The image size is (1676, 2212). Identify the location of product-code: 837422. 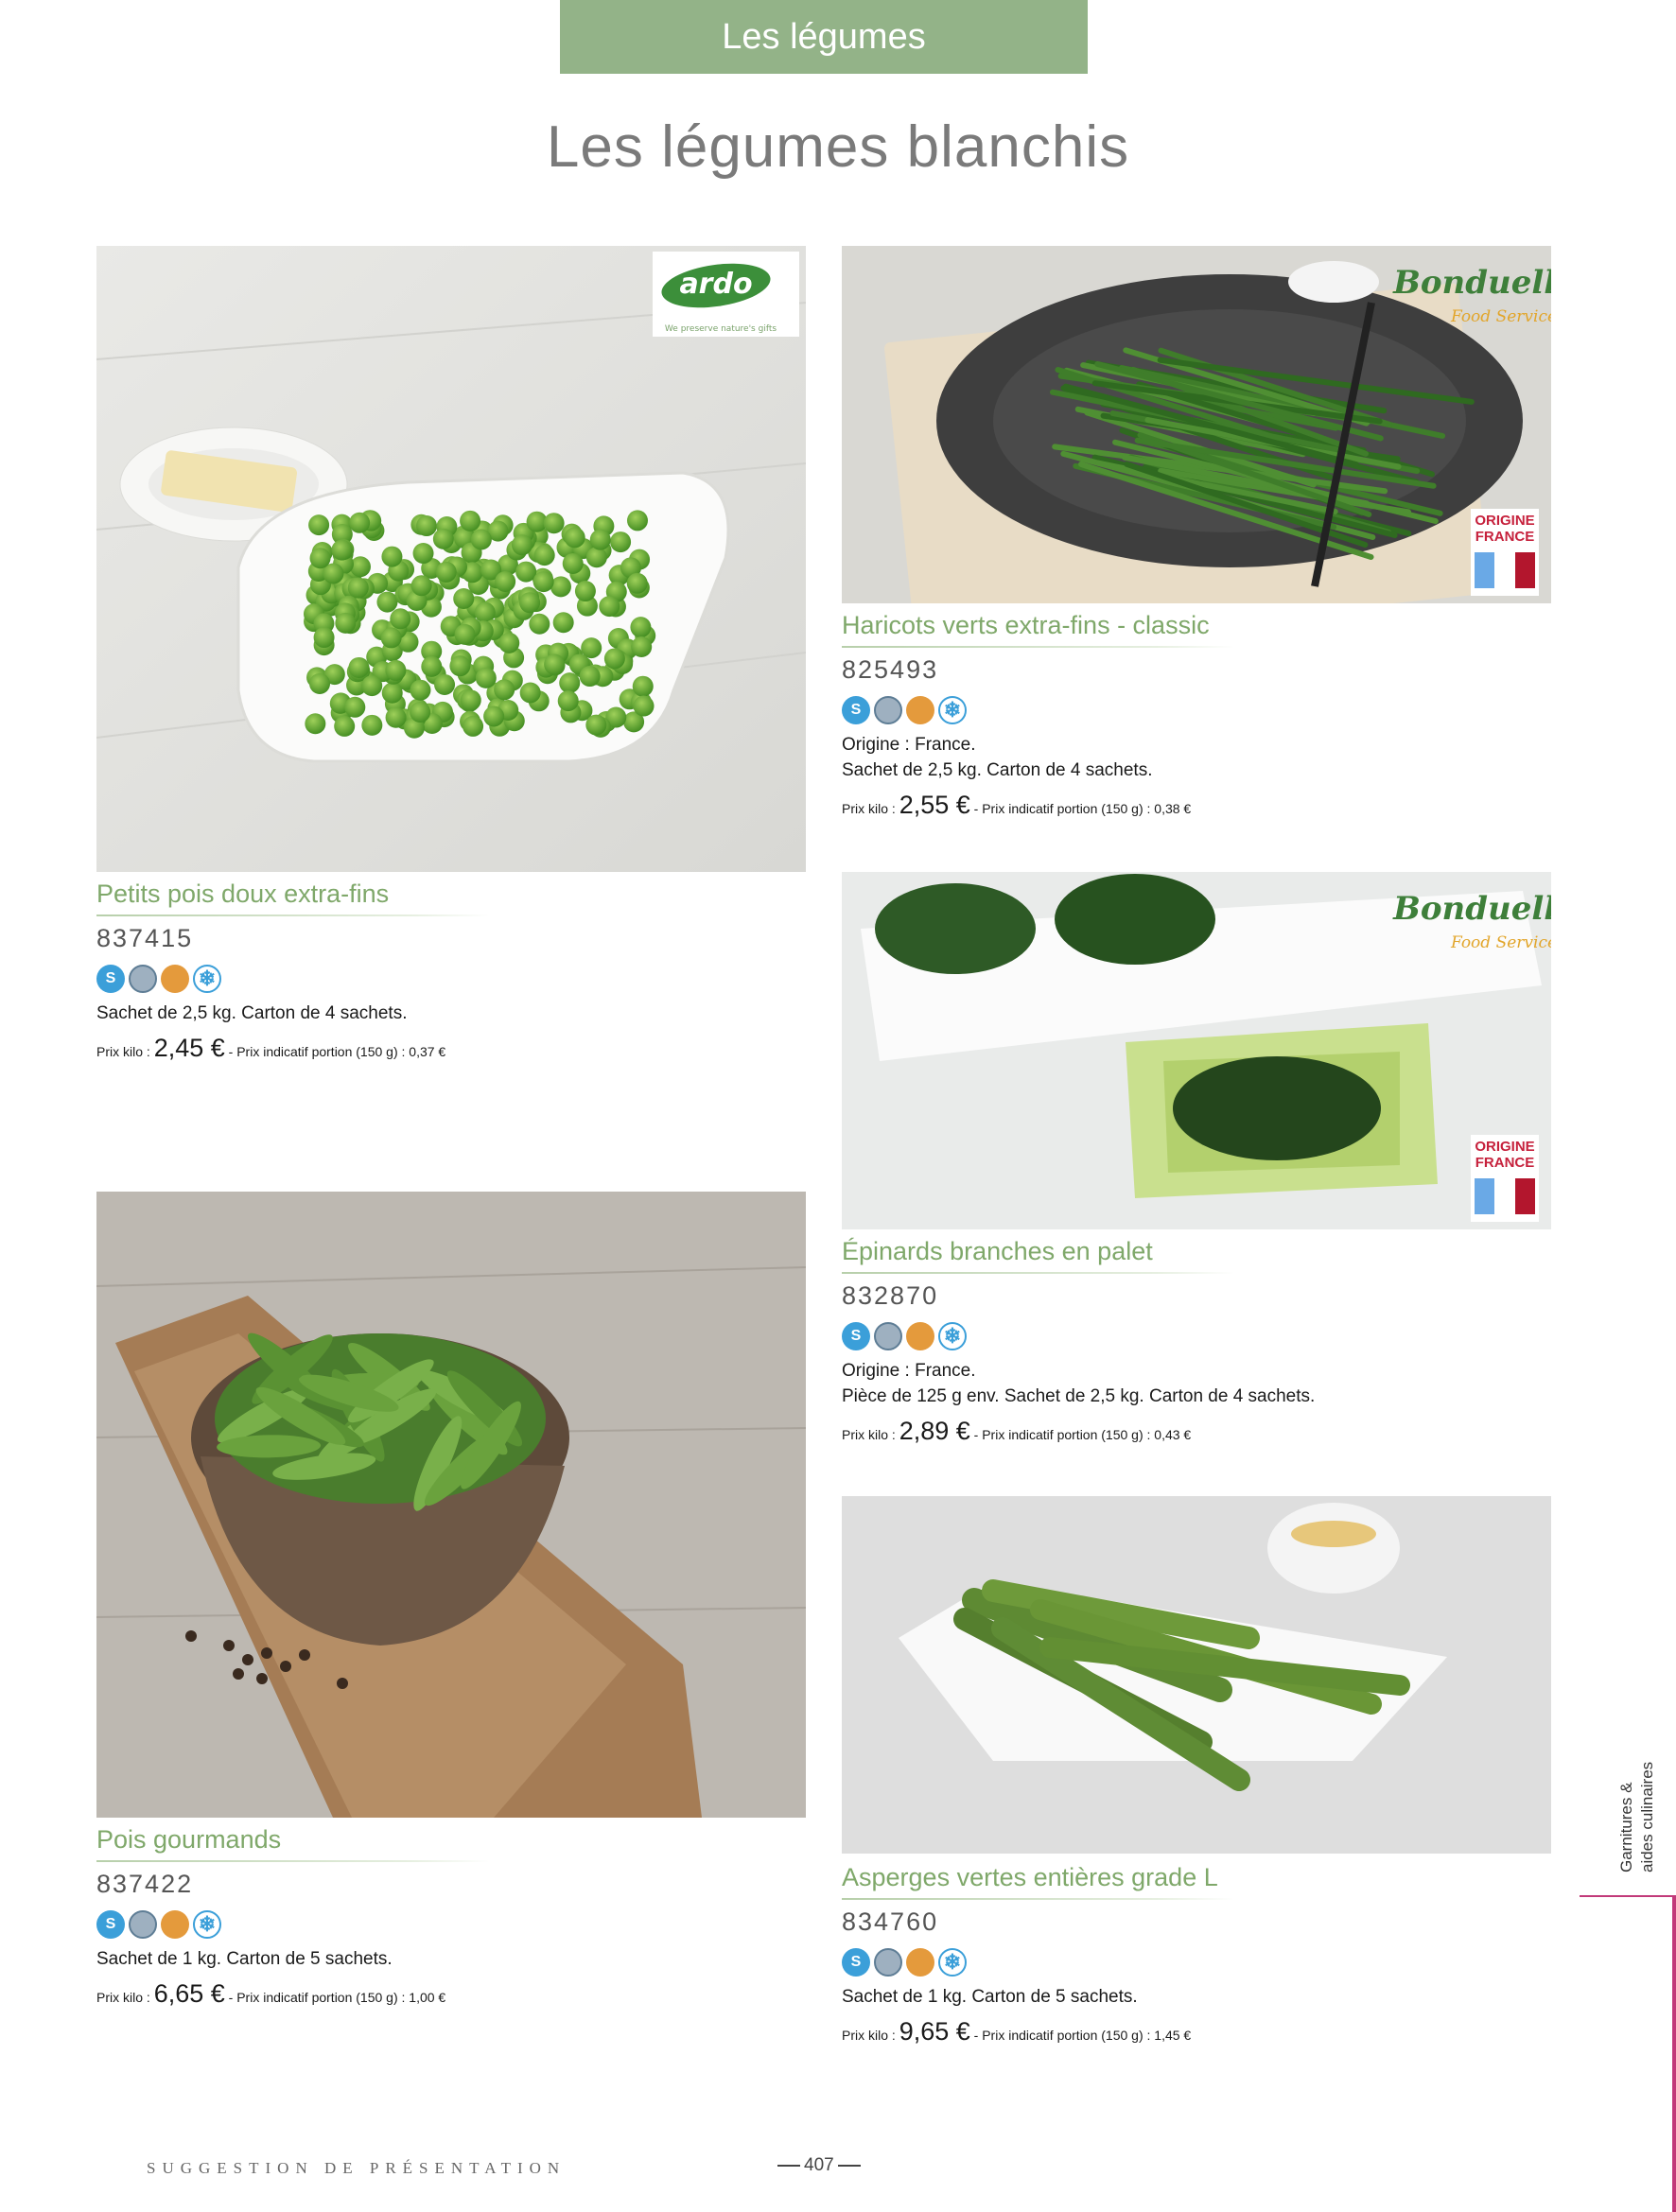
(145, 1884).